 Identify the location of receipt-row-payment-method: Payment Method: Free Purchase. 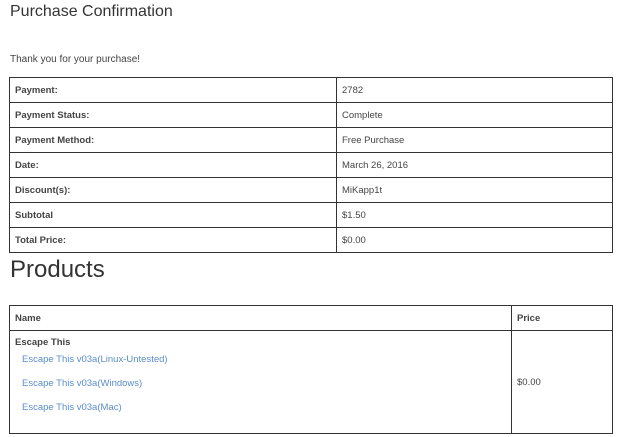
(311, 140).